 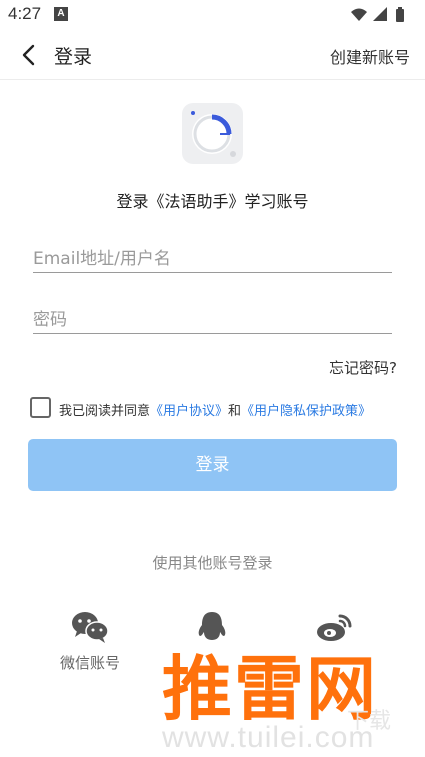 What do you see at coordinates (89, 663) in the screenshot?
I see `wechat-label: 微信账号` at bounding box center [89, 663].